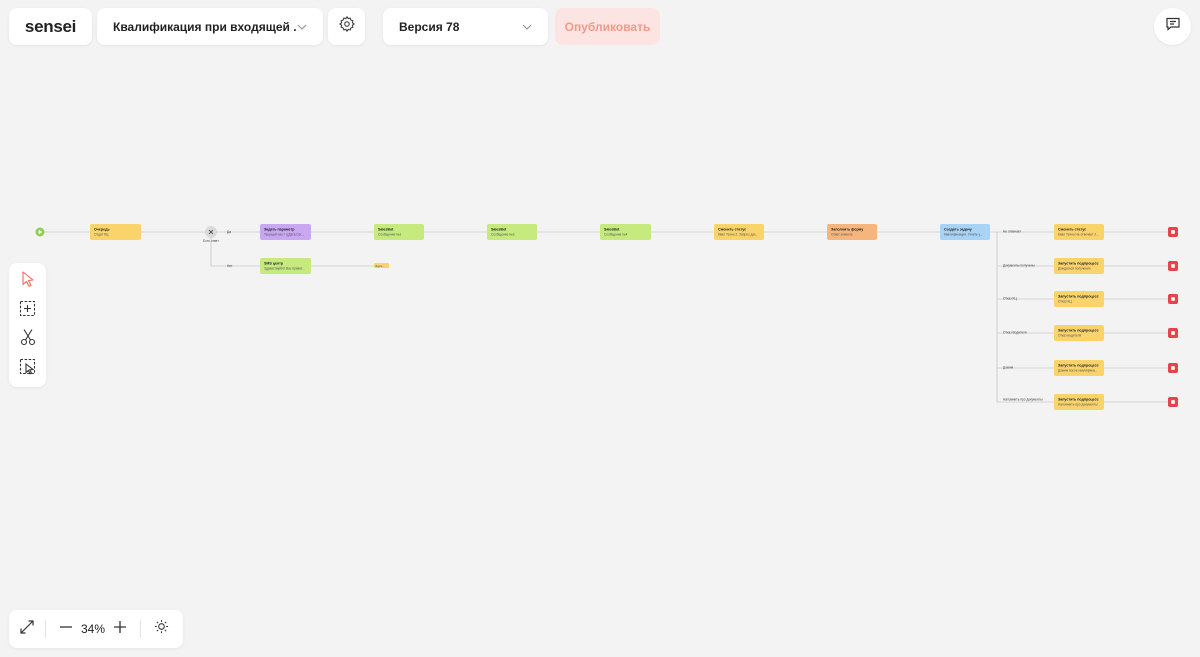 The height and width of the screenshot is (657, 1200). What do you see at coordinates (512, 232) in the screenshot?
I see `flow-node: SalesBot Сообщение №3` at bounding box center [512, 232].